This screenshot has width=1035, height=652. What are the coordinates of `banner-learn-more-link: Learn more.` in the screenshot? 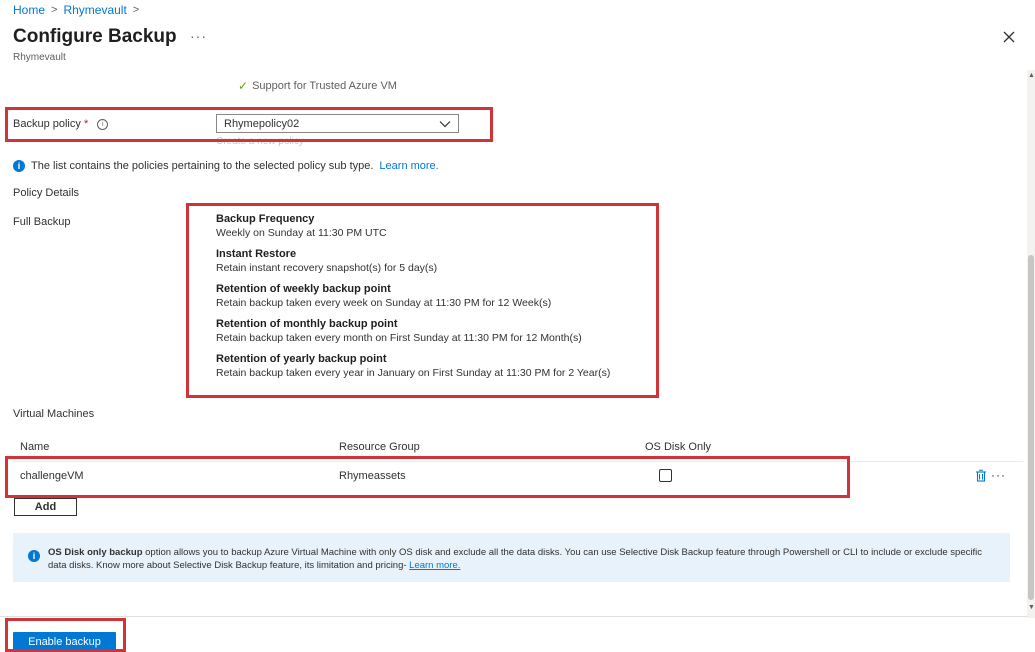 It's located at (434, 565).